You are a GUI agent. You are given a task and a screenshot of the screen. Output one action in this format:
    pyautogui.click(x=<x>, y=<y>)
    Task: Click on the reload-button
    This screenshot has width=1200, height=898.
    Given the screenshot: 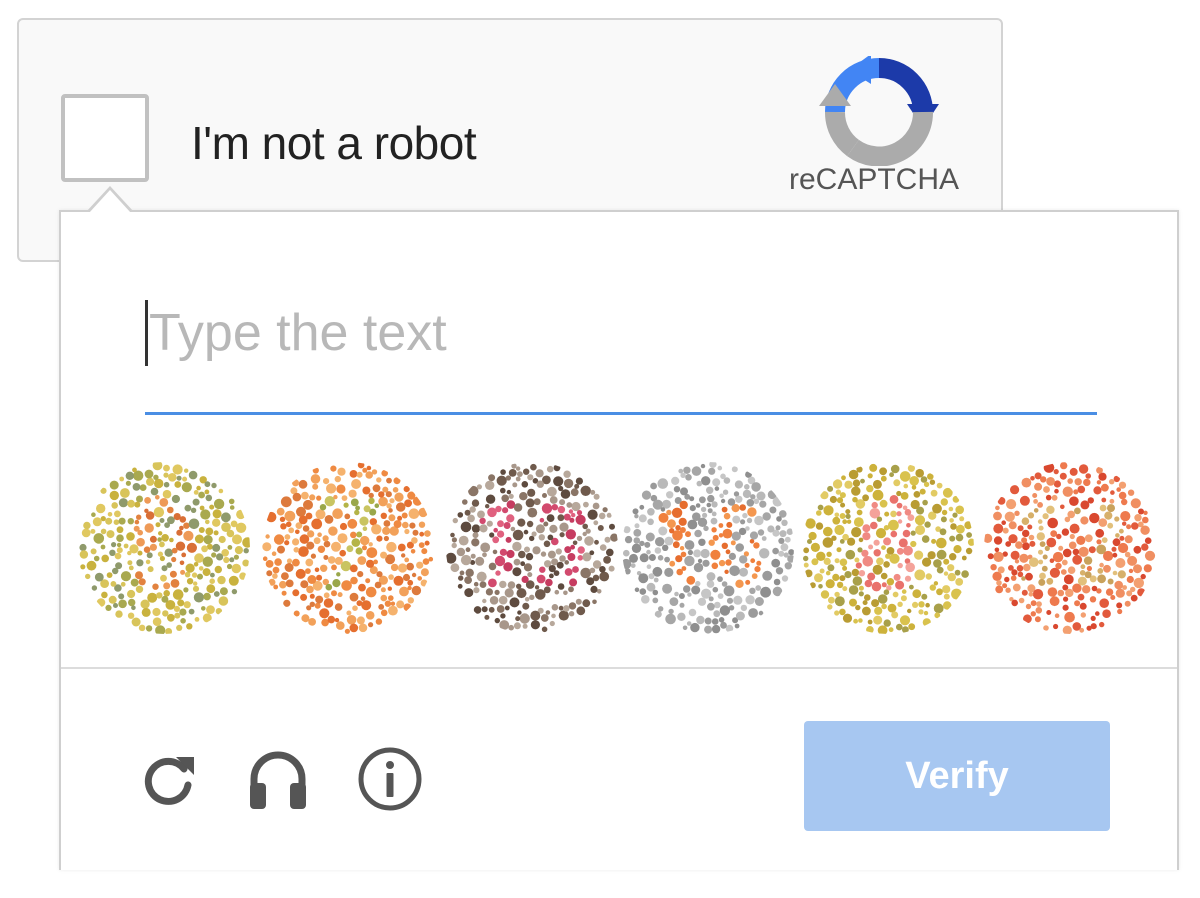 What is the action you would take?
    pyautogui.click(x=168, y=779)
    